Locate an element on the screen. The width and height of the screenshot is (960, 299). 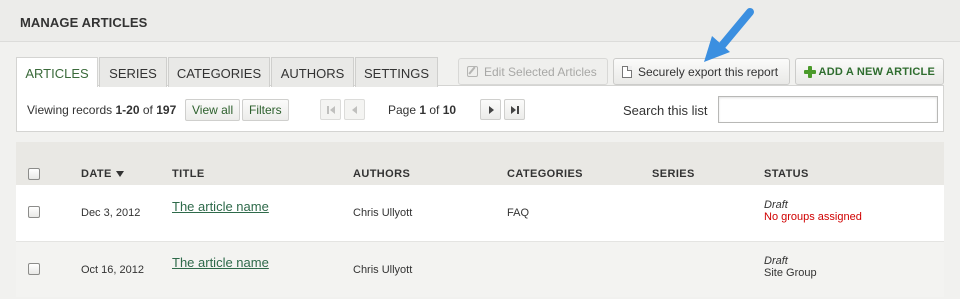
tab-categories: CATEGORIES is located at coordinates (219, 72).